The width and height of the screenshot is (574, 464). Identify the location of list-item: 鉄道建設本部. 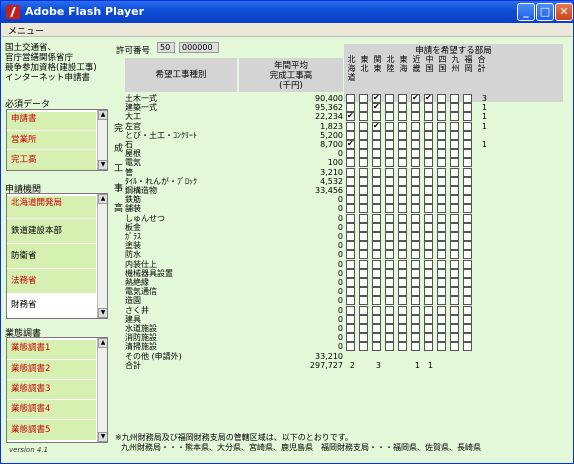
(51, 231).